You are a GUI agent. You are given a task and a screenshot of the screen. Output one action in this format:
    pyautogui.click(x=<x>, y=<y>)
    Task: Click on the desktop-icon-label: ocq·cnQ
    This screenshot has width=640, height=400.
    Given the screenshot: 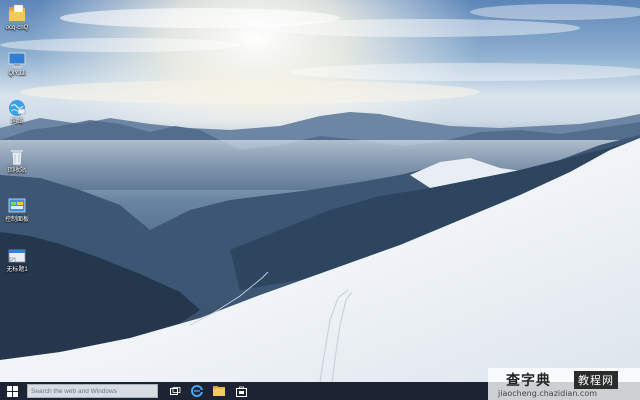 What is the action you would take?
    pyautogui.click(x=17, y=28)
    